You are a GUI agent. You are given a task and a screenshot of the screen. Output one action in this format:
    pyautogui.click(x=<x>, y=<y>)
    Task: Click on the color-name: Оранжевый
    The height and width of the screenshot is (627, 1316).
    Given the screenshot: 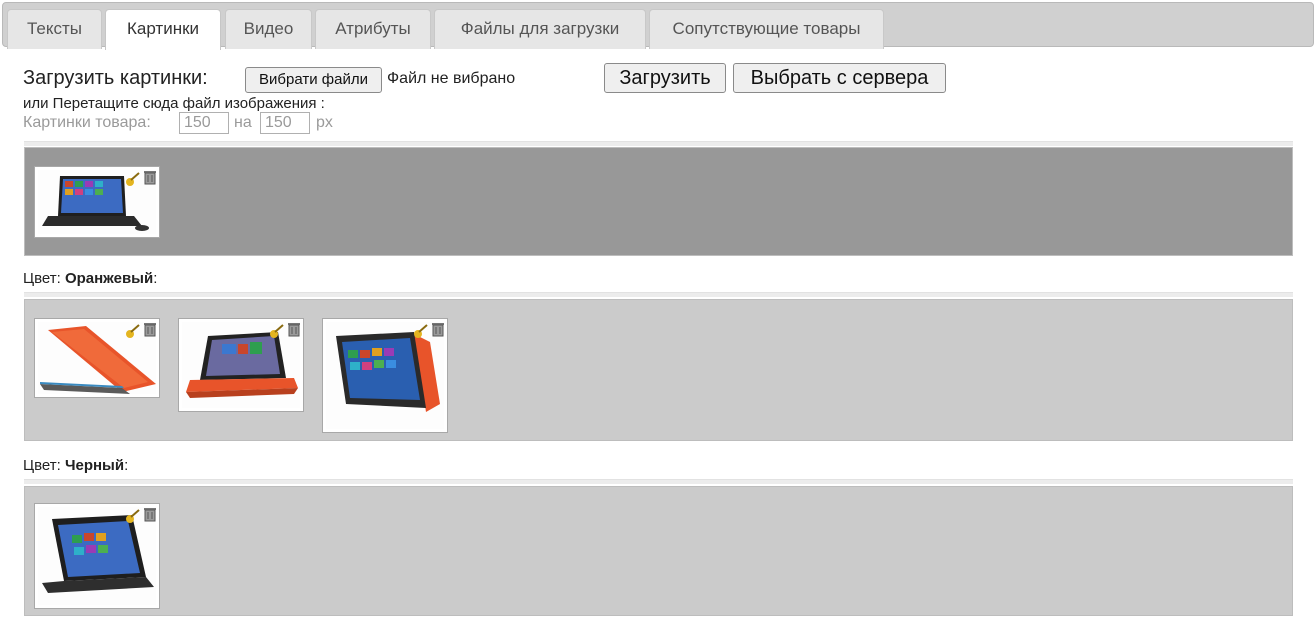 What is the action you would take?
    pyautogui.click(x=109, y=278)
    